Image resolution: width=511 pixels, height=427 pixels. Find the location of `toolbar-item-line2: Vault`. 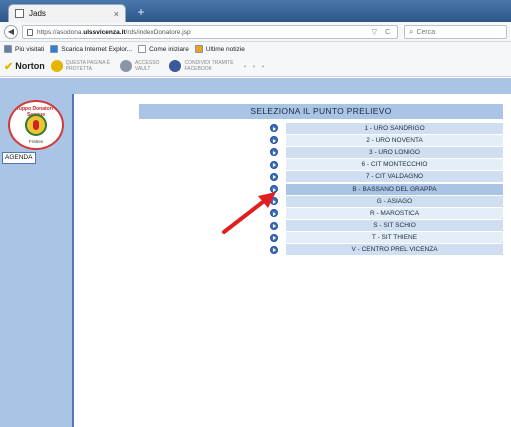

toolbar-item-line2: Vault is located at coordinates (143, 69).